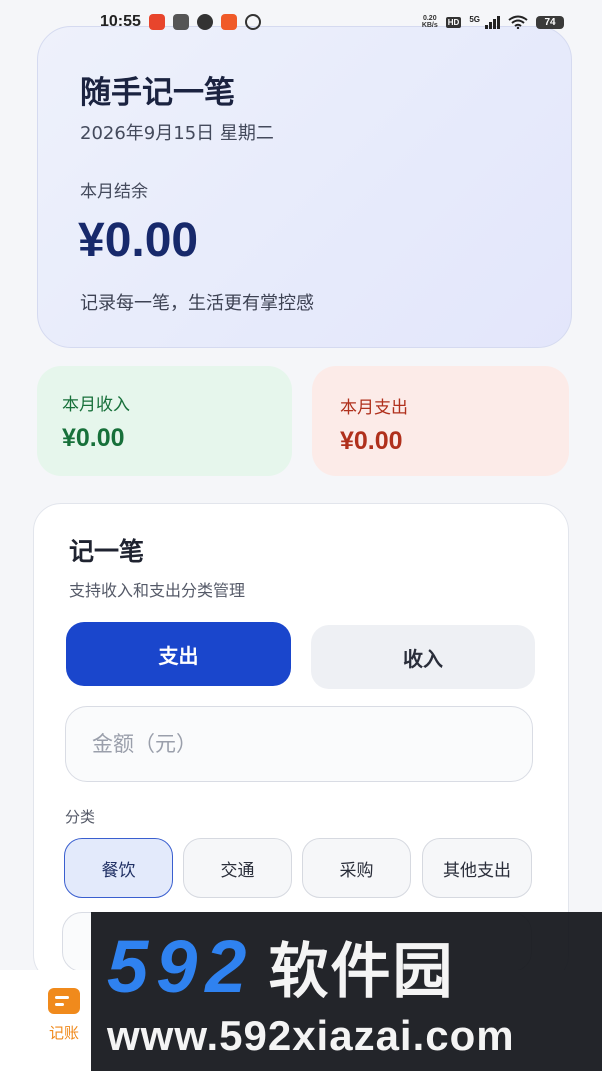 The width and height of the screenshot is (602, 1071). I want to click on income-value: ¥0.00, so click(93, 438).